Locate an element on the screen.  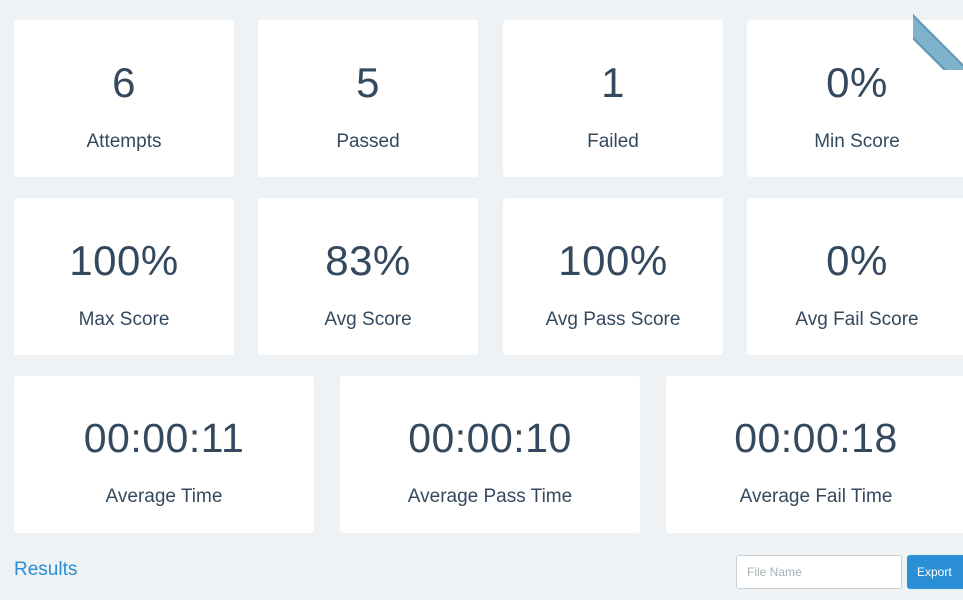
stat-card-avg-fail-score: 0% Avg Fail Score is located at coordinates (855, 276).